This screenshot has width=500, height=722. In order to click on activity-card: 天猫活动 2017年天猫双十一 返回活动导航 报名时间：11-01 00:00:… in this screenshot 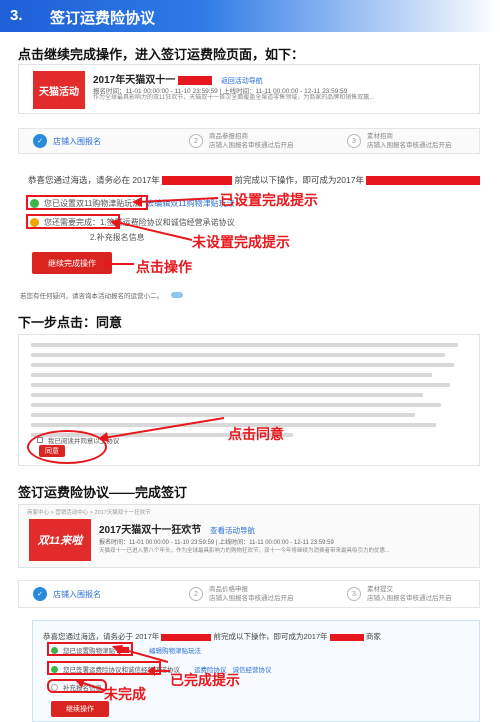, I will do `click(249, 89)`.